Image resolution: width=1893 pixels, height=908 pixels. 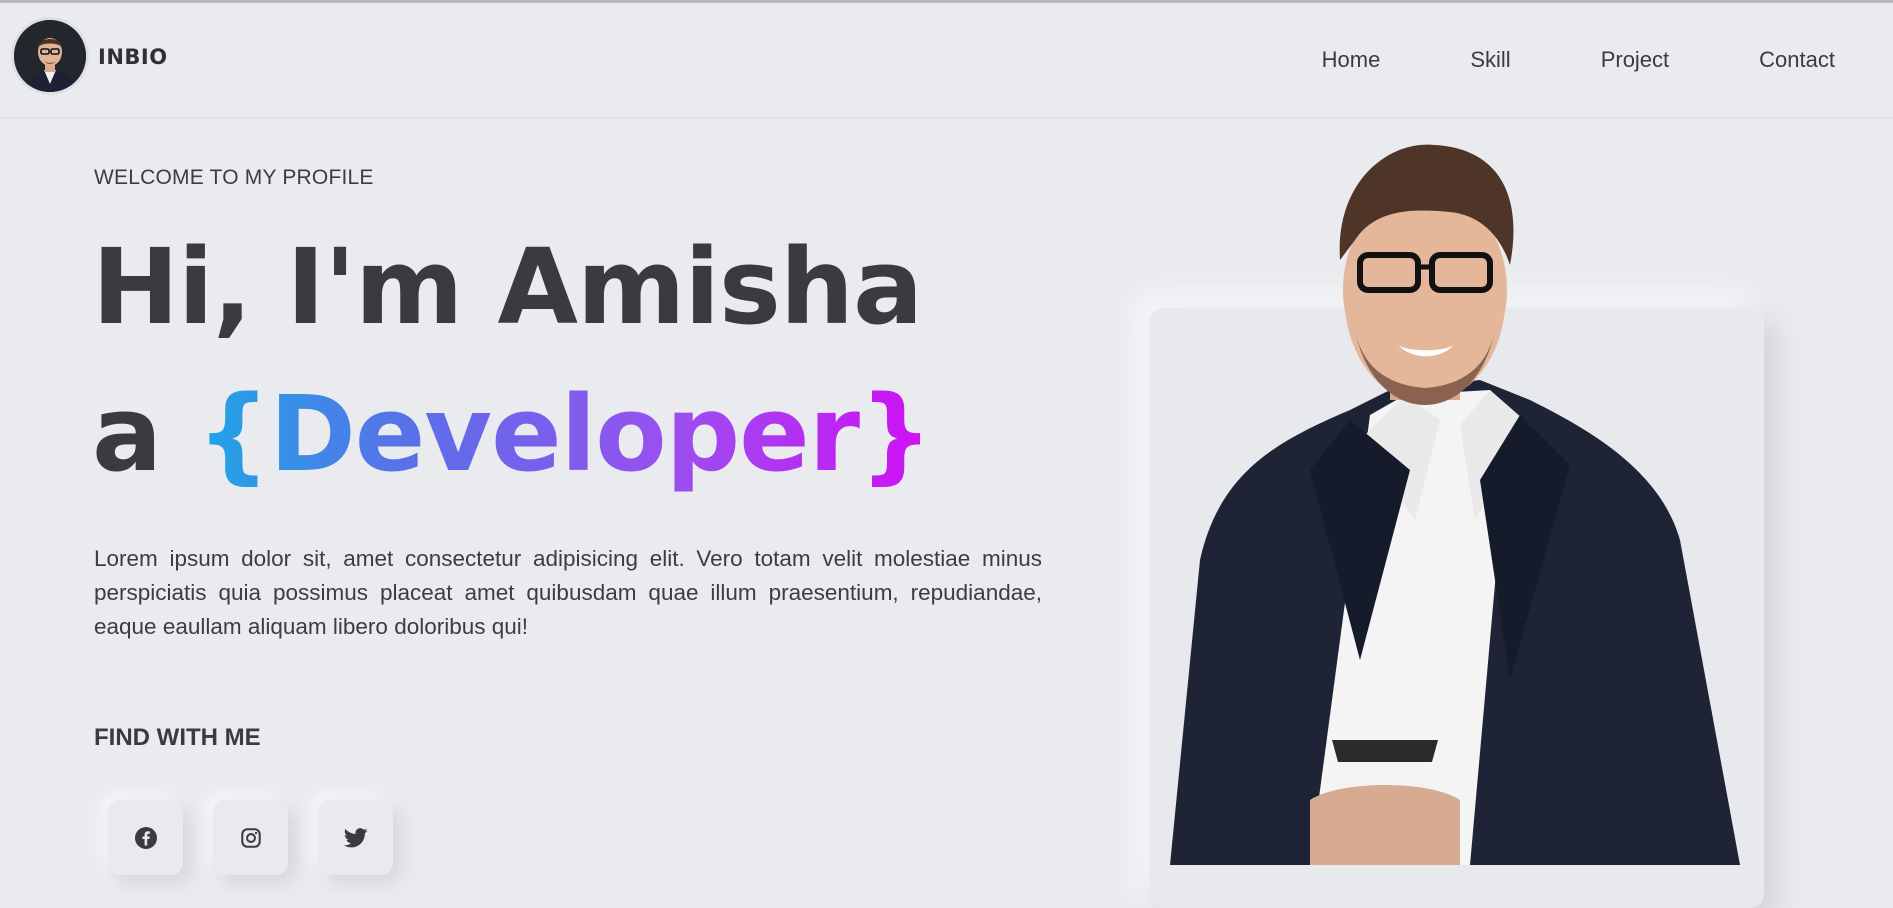 I want to click on nav-skill: Skill, so click(x=1490, y=60).